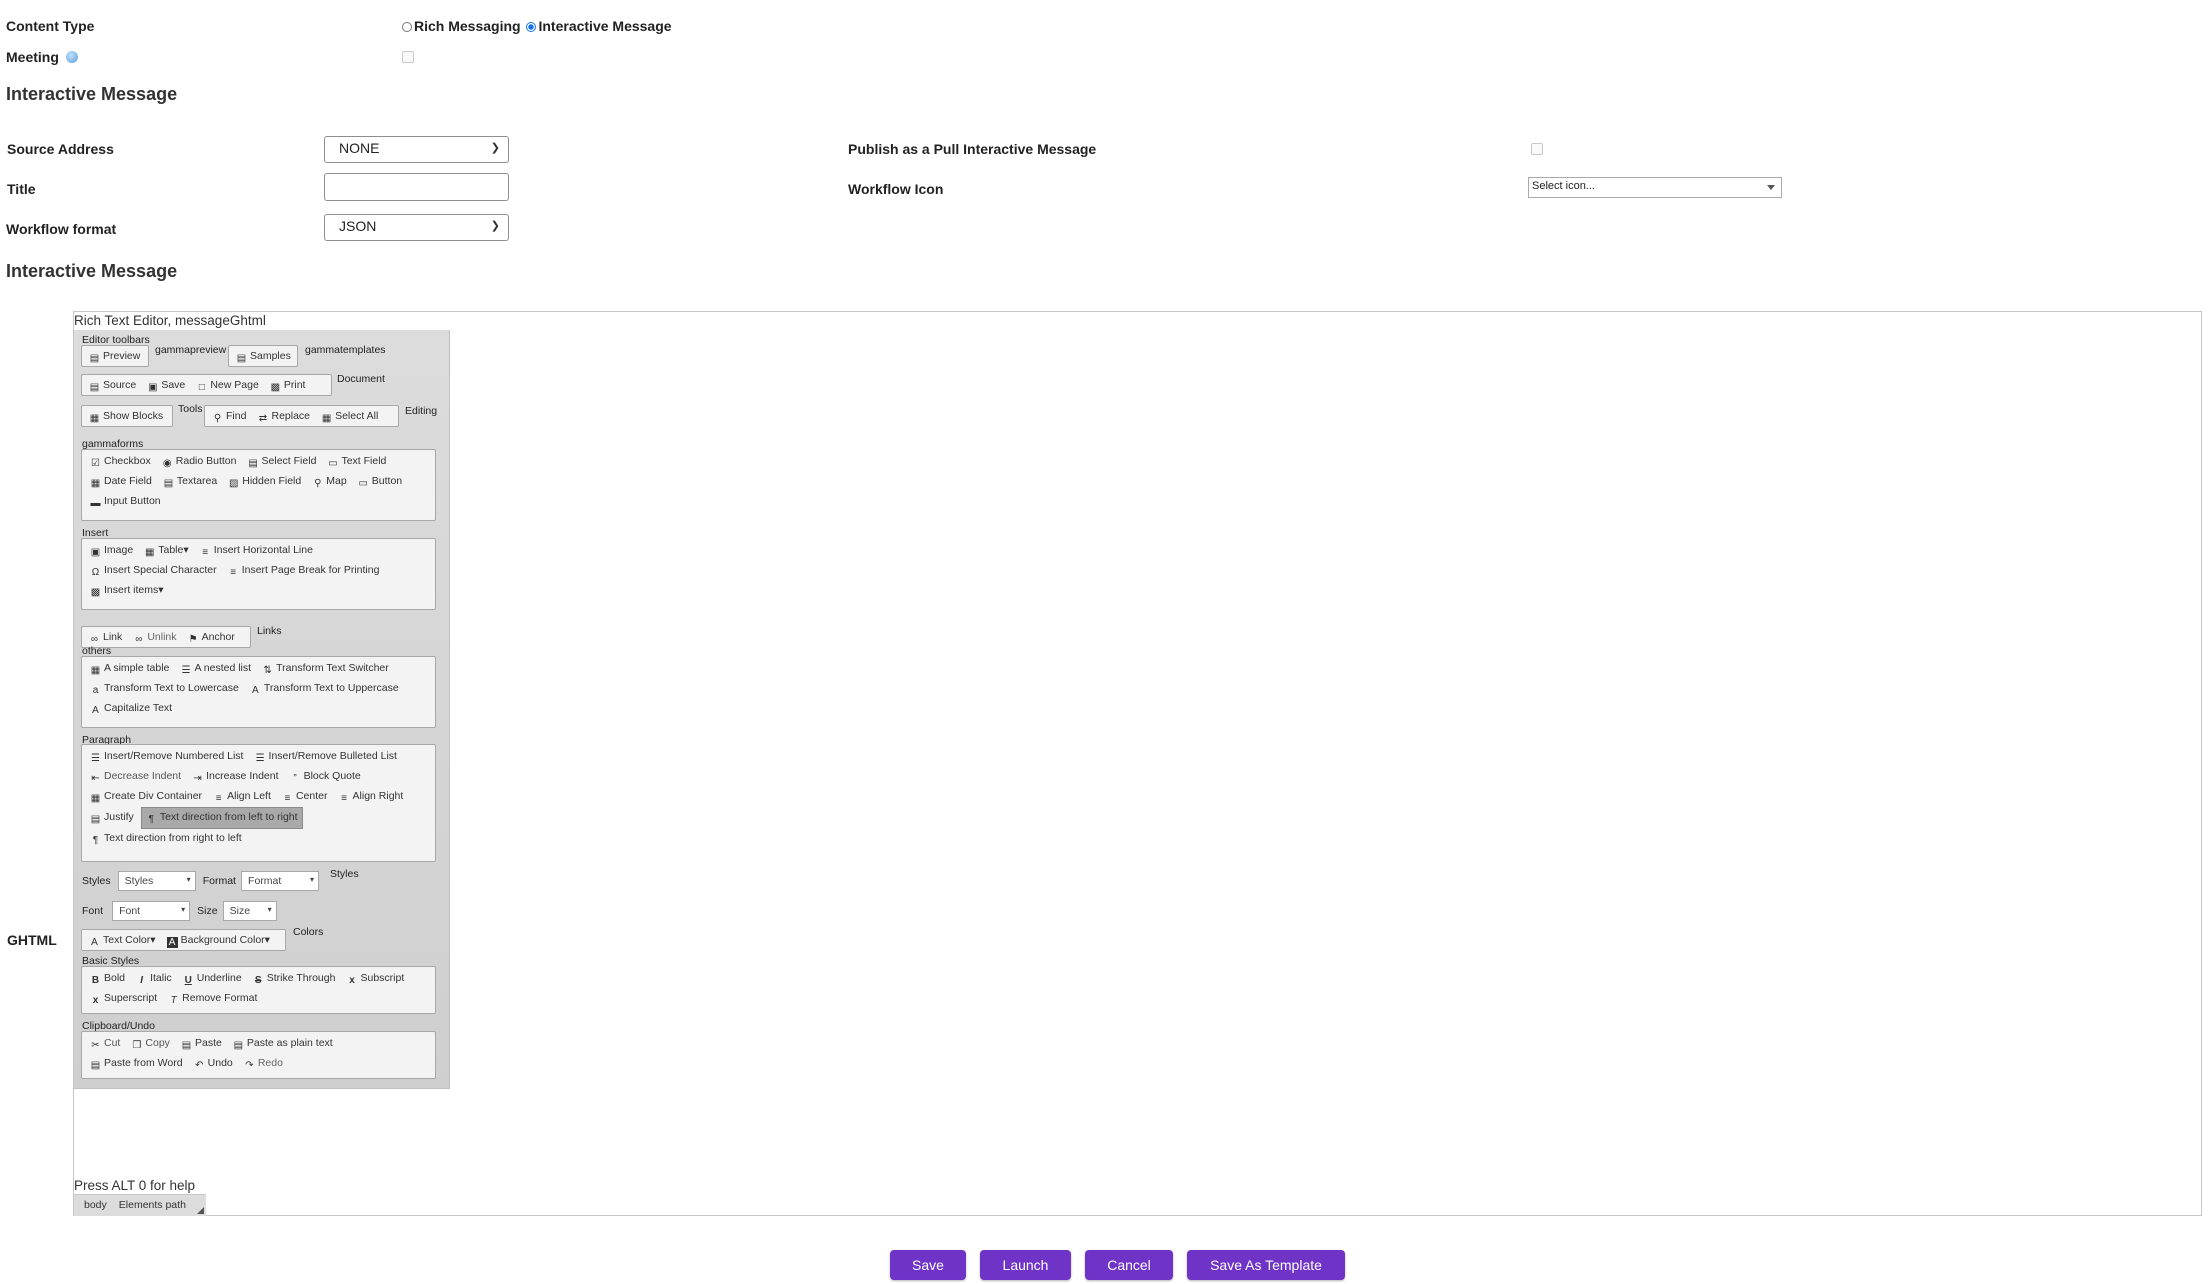 This screenshot has width=2209, height=1284. I want to click on transform-switcher-button: ⇅ Transform Text Switcher, so click(325, 669).